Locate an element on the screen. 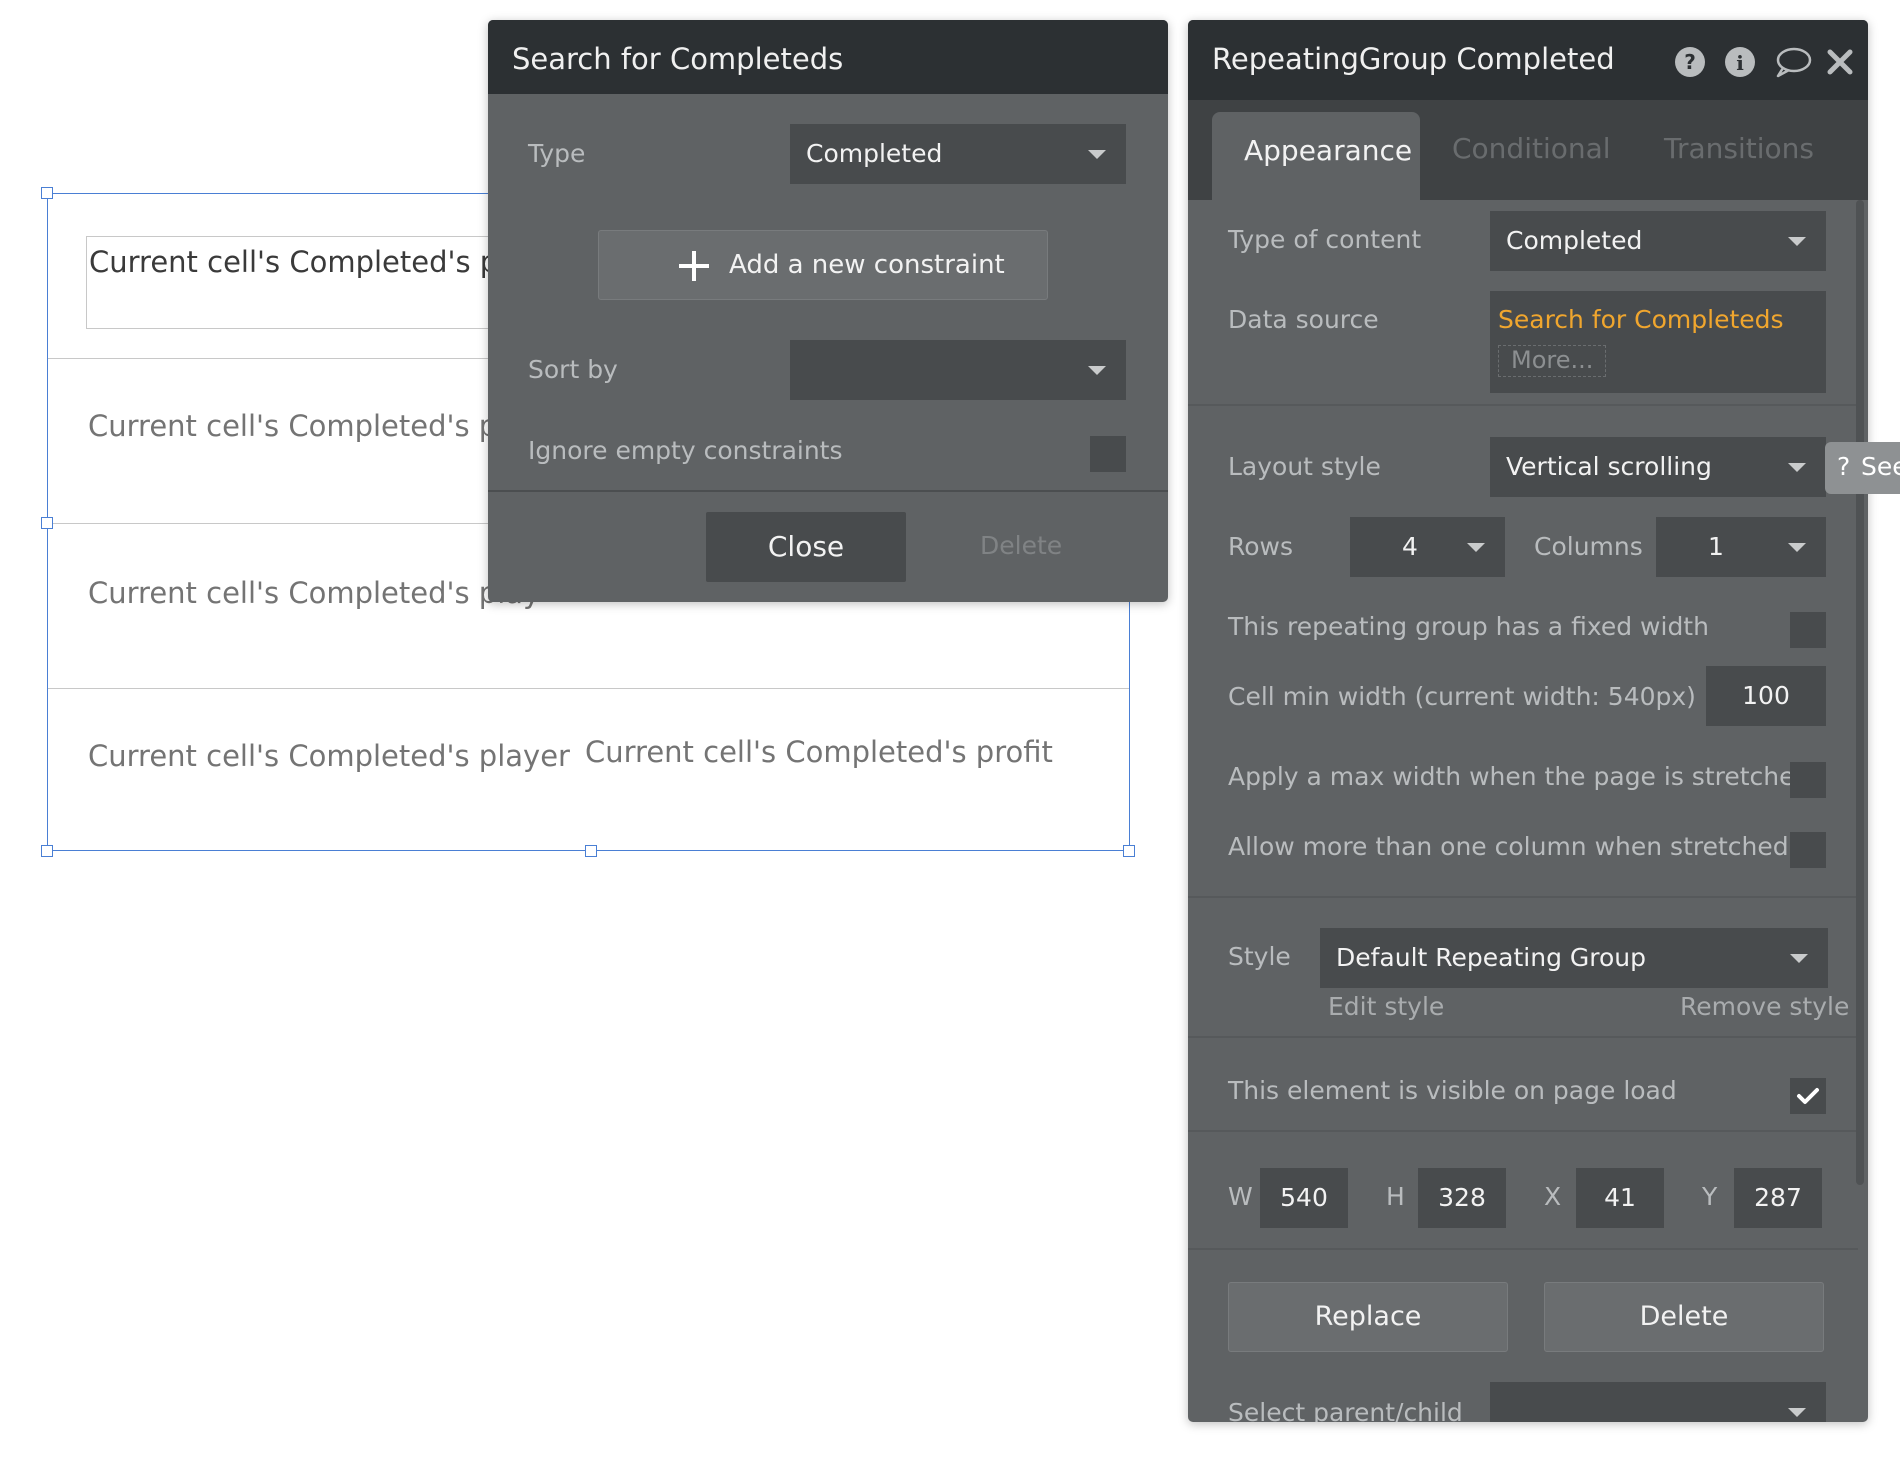 Image resolution: width=1900 pixels, height=1458 pixels. more-columns-checkbox is located at coordinates (1808, 850).